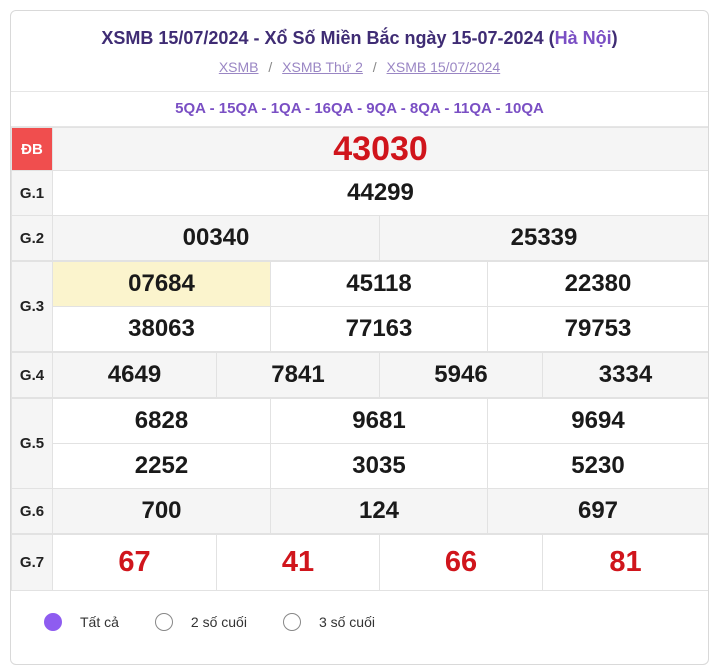 Image resolution: width=719 pixels, height=666 pixels. I want to click on prize-label-g1: G.1, so click(32, 193).